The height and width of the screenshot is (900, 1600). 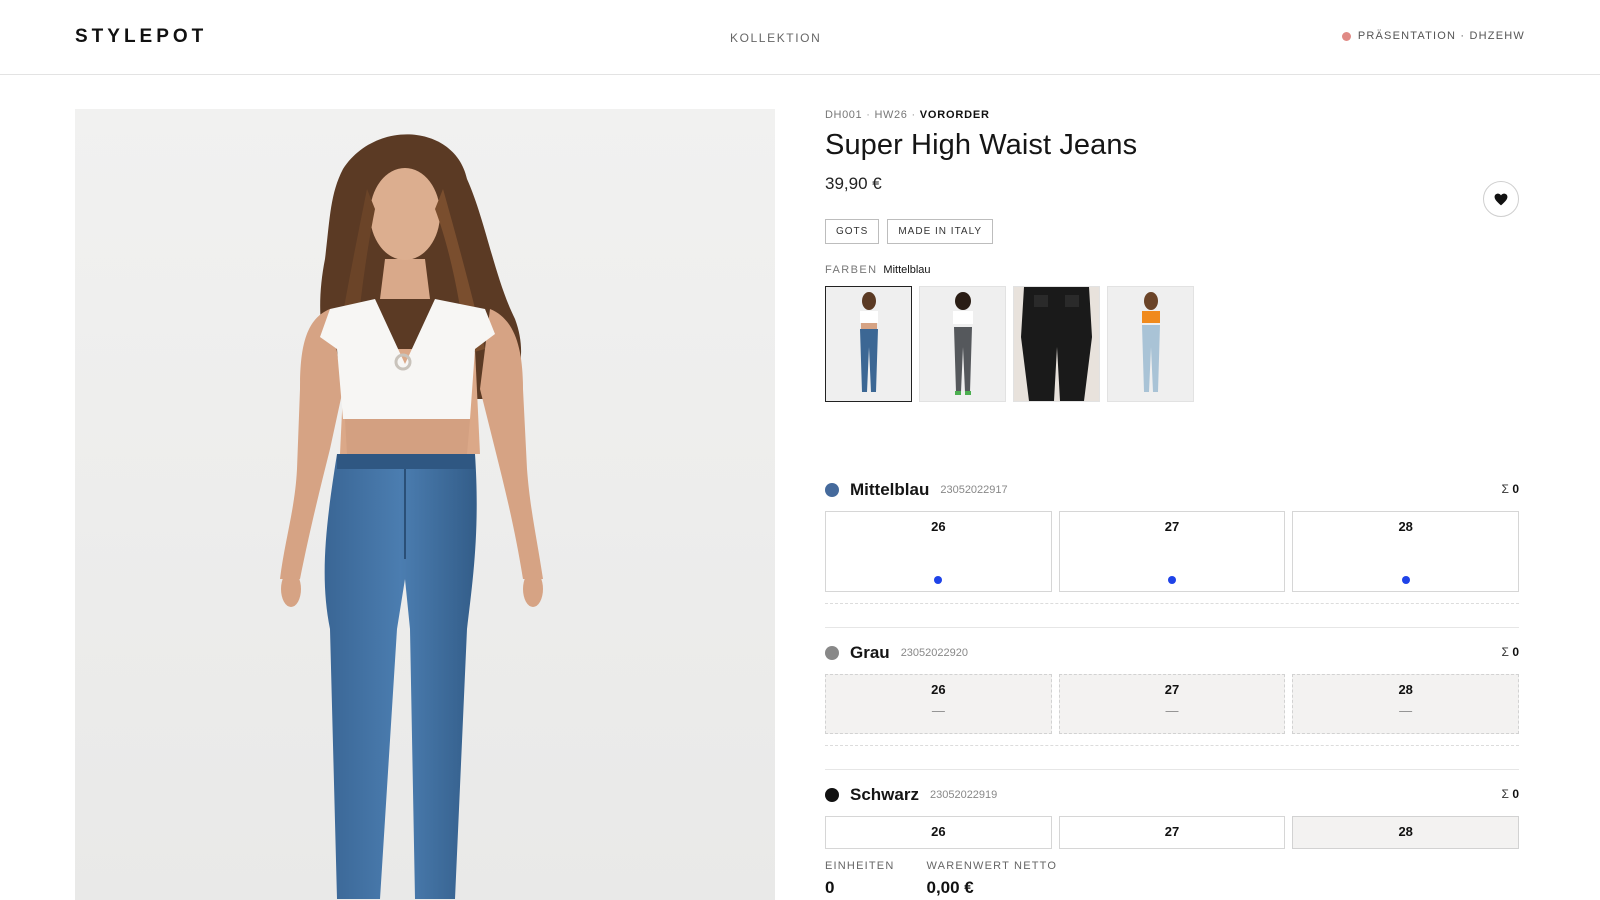 I want to click on order-totals: EINHEITEN 0 WARENWERT NETTO 0,00 €, so click(x=941, y=879).